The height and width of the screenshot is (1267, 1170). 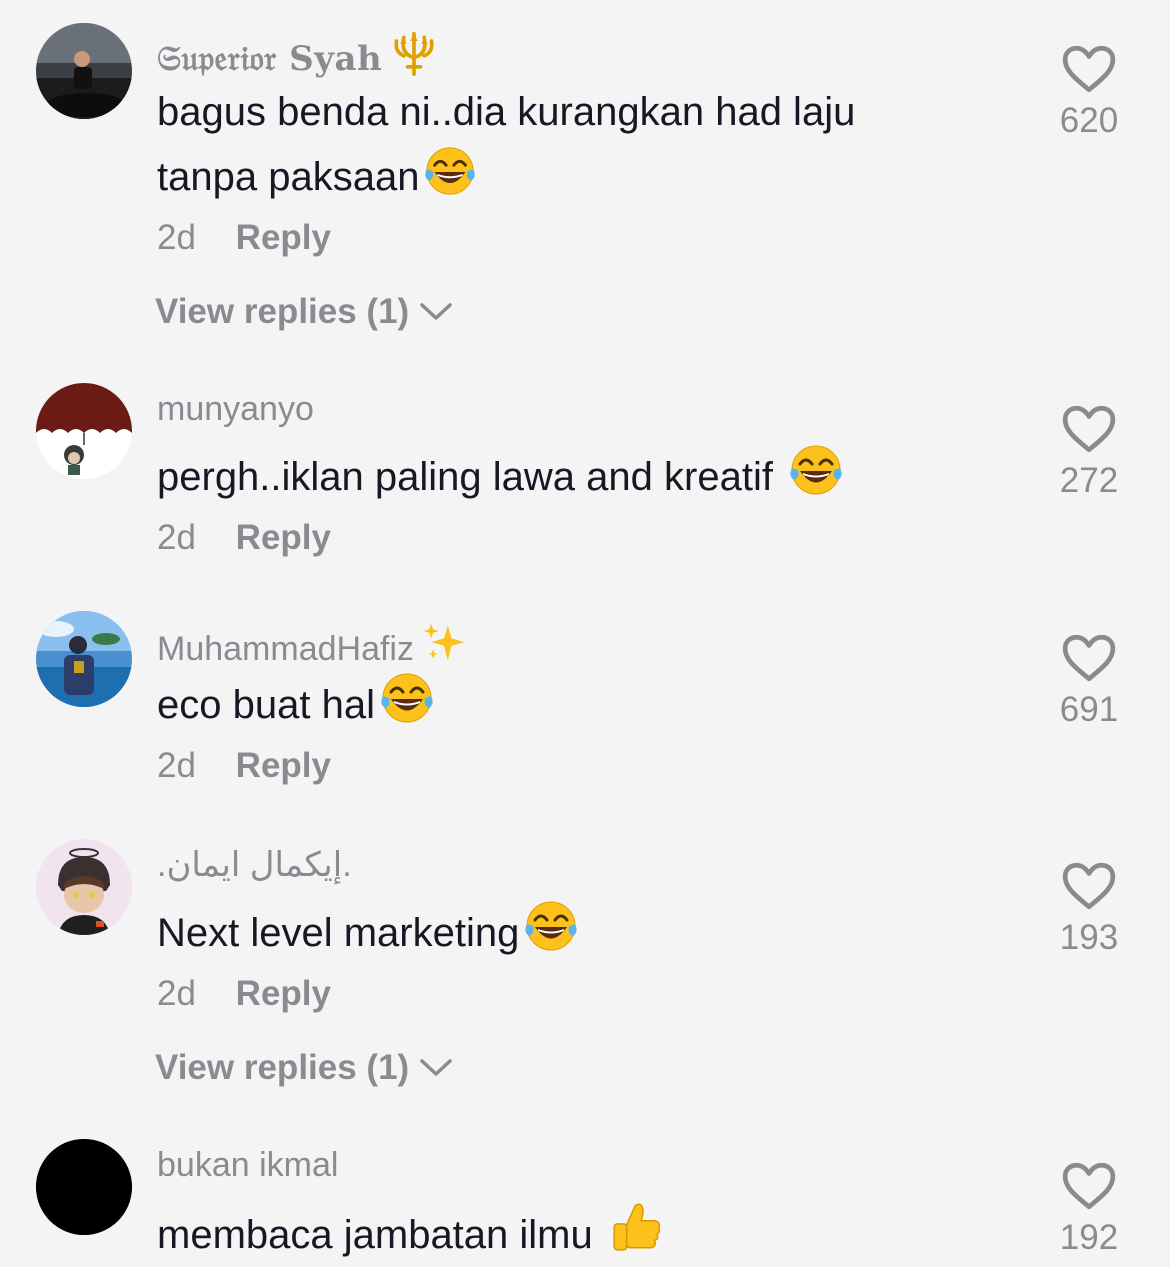 I want to click on like-count: 272, so click(x=1089, y=480).